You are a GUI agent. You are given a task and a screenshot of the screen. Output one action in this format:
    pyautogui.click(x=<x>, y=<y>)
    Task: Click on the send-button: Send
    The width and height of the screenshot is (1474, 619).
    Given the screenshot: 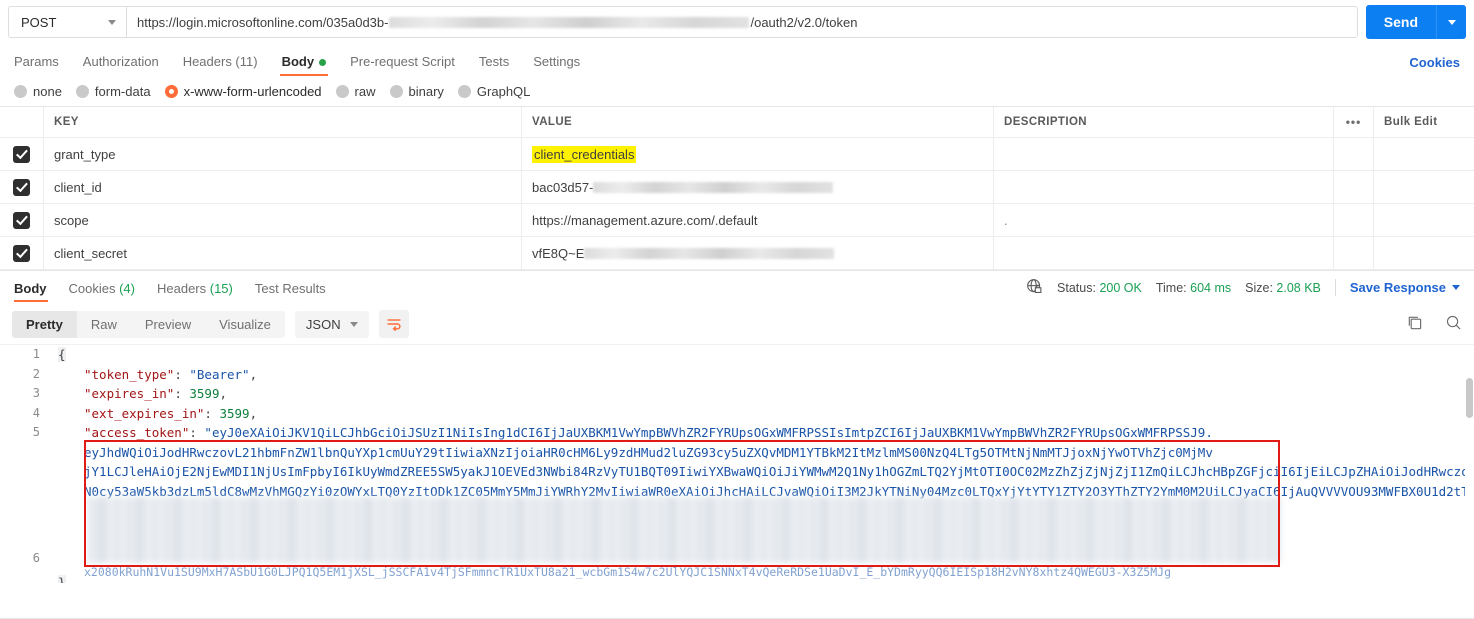 What is the action you would take?
    pyautogui.click(x=1400, y=22)
    